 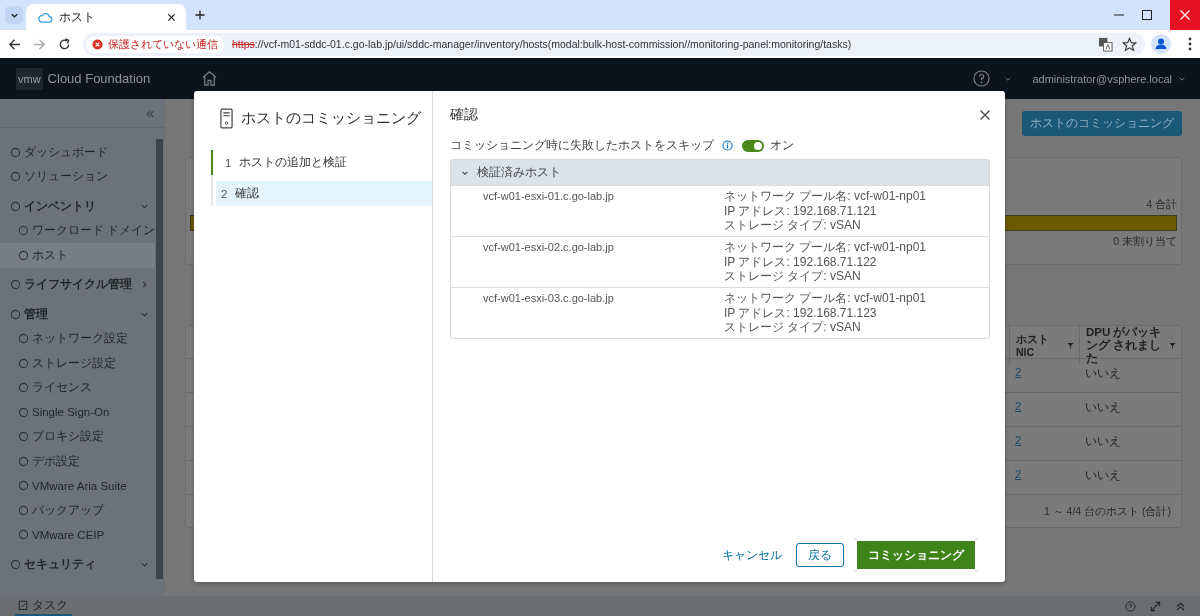 What do you see at coordinates (243, 44) in the screenshot?
I see `url-scheme: https` at bounding box center [243, 44].